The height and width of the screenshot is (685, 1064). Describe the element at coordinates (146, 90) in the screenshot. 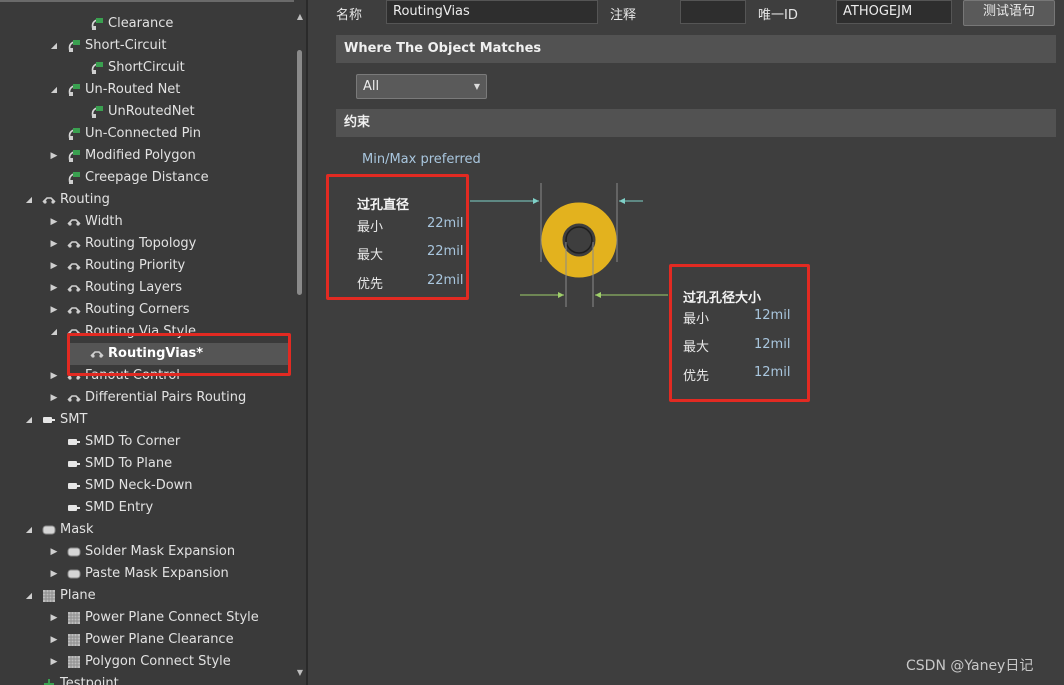

I see `tree-item-un-routed-net: ◢ Un-Routed Net` at that location.